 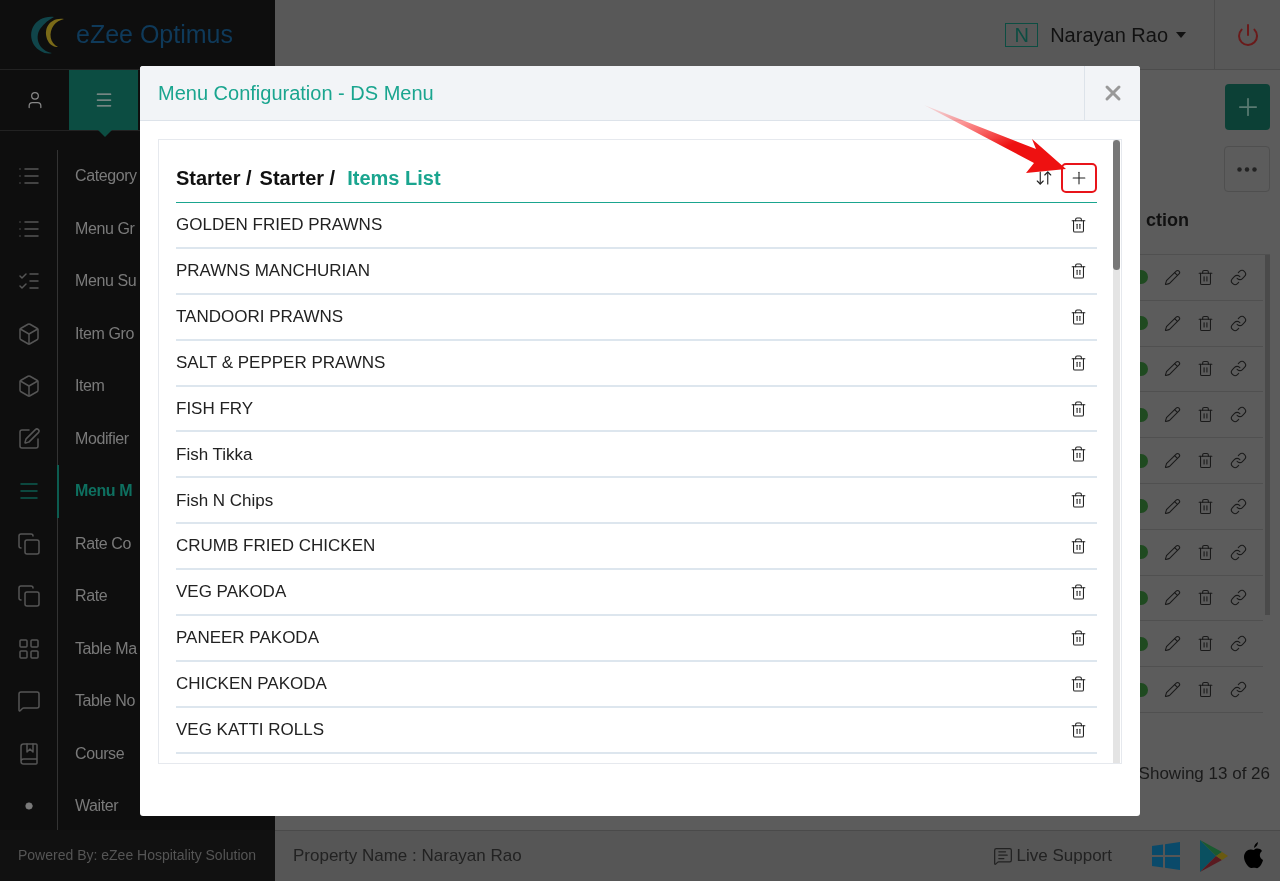 I want to click on modal-title: Menu Configuration - DS Menu, so click(x=296, y=93).